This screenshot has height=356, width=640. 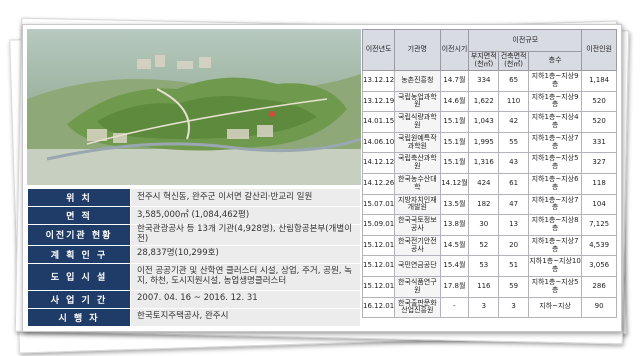 What do you see at coordinates (599, 183) in the screenshot?
I see `cell-staff: 118` at bounding box center [599, 183].